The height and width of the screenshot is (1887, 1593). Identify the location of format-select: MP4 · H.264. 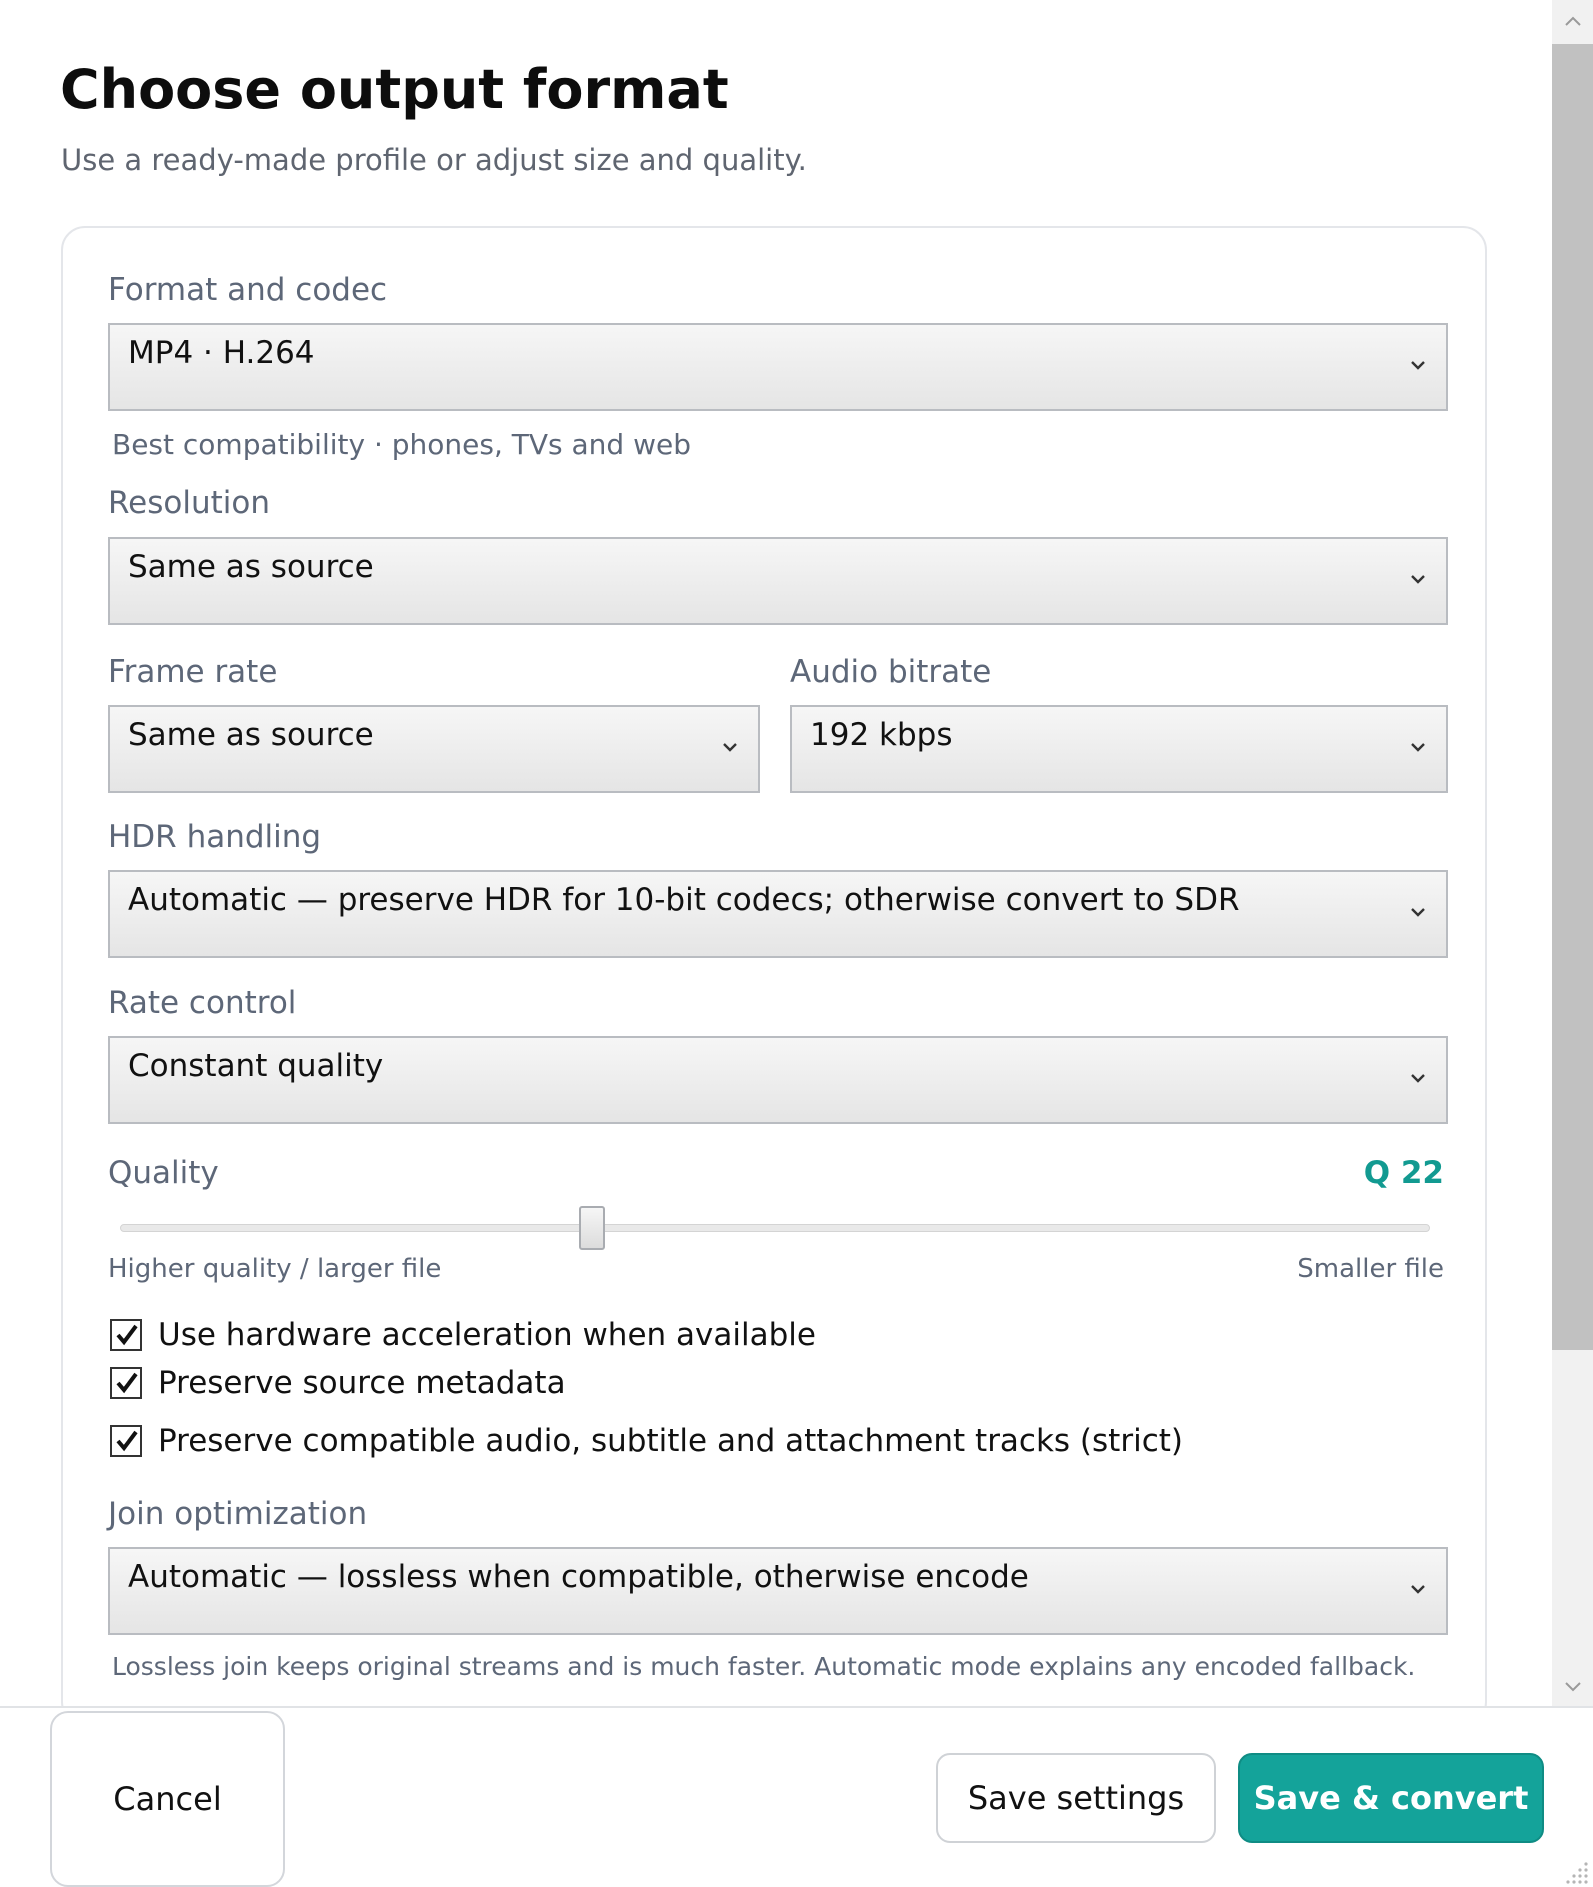
(778, 367).